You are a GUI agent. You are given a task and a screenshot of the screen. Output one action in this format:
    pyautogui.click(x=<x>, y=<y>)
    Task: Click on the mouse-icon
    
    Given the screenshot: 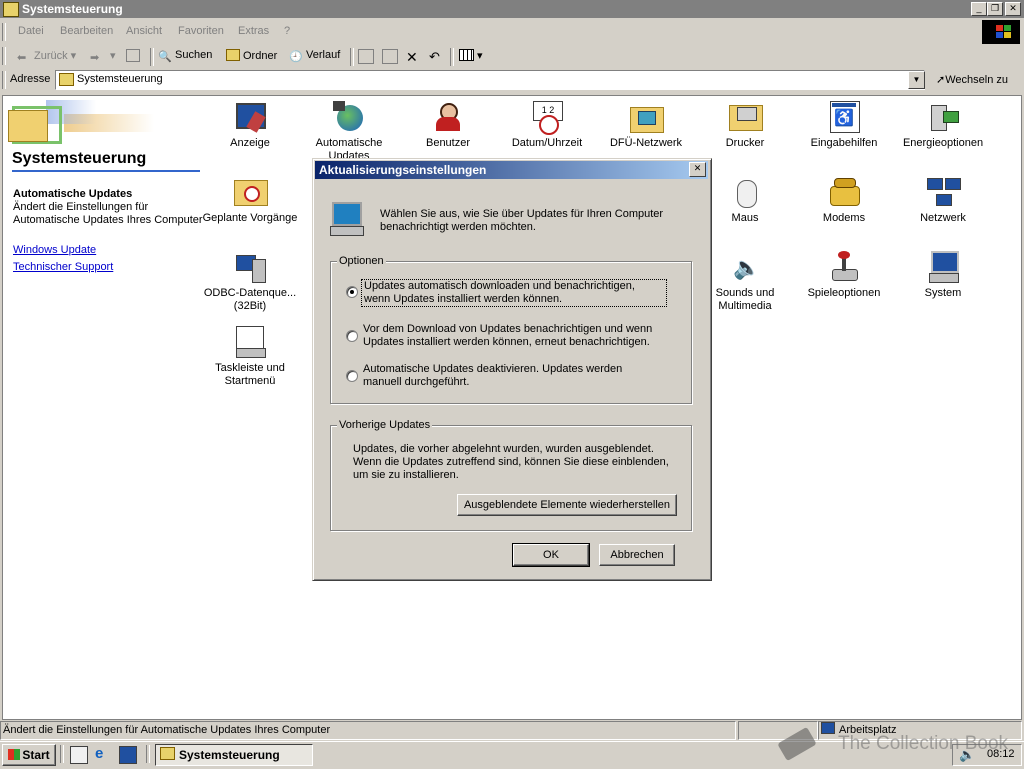 What is the action you would take?
    pyautogui.click(x=745, y=192)
    